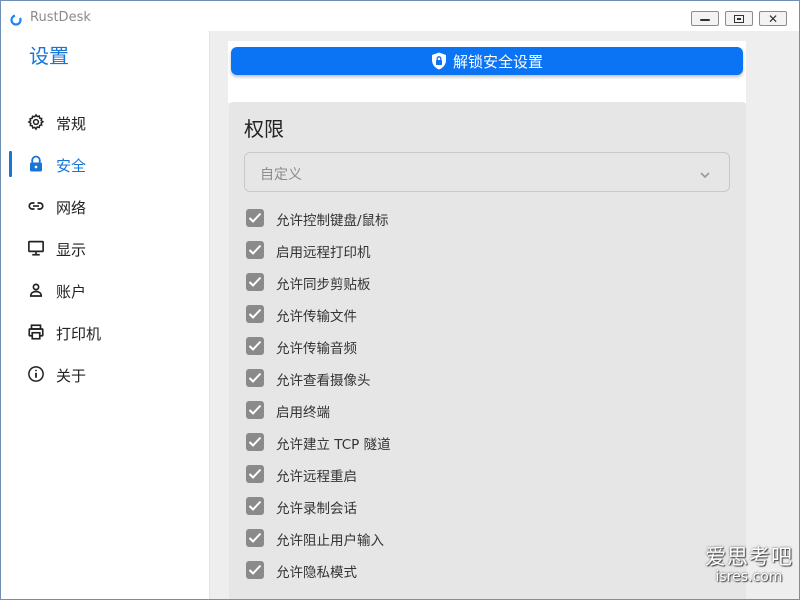 This screenshot has width=800, height=600. What do you see at coordinates (749, 577) in the screenshot?
I see `watermark-url: isres.com` at bounding box center [749, 577].